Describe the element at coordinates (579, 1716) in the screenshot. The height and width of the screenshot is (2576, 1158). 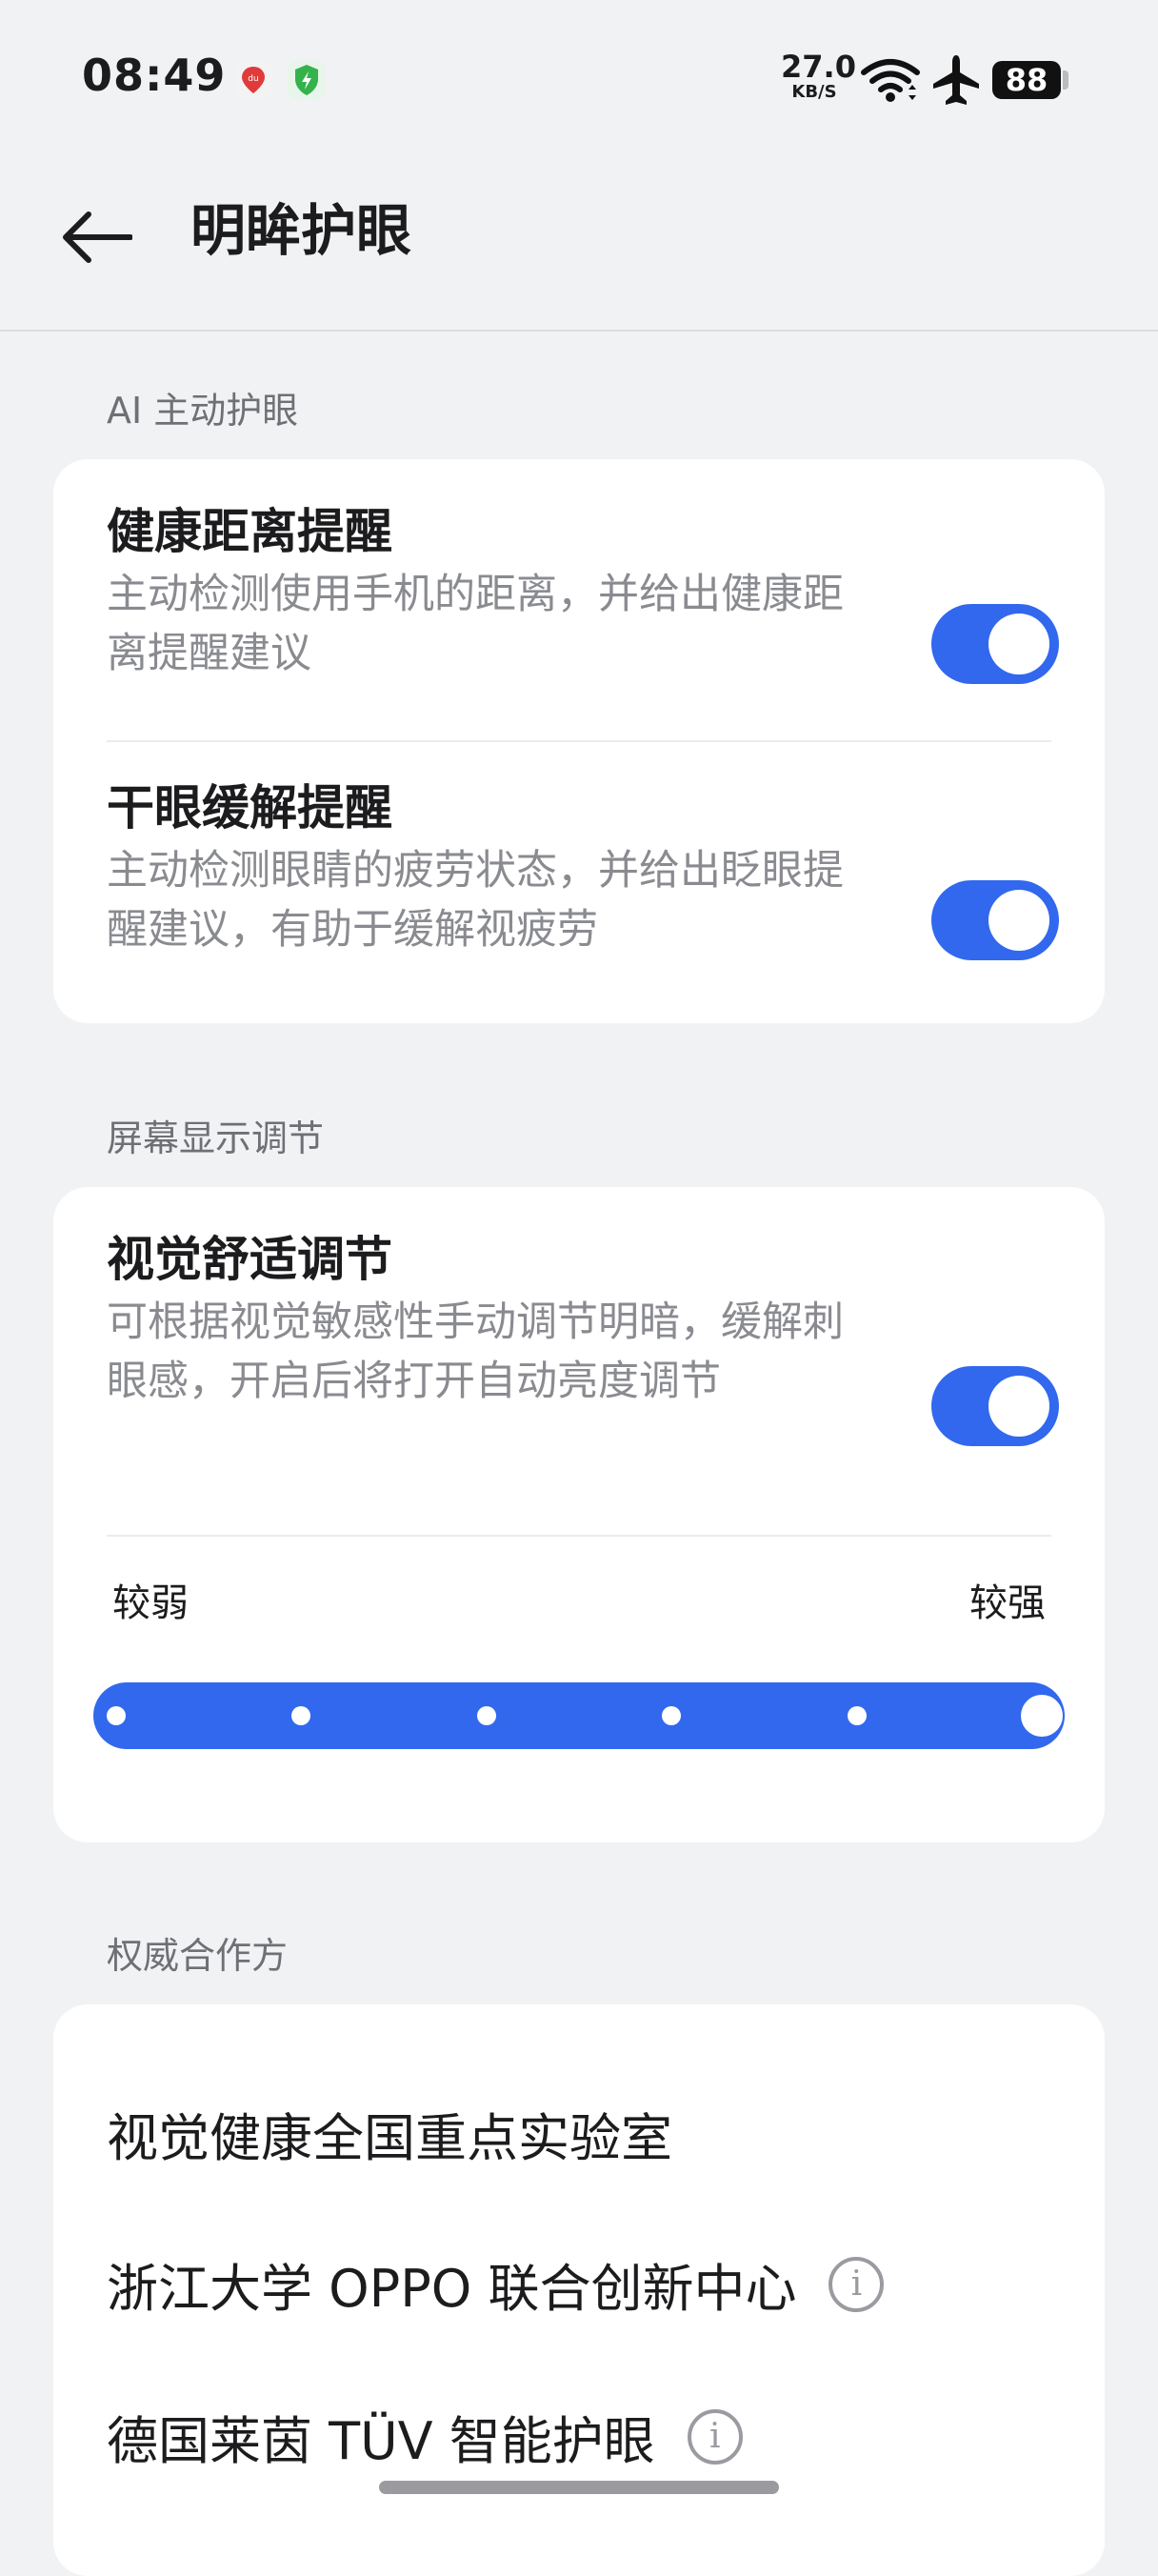
I see `comfort-level-slider` at that location.